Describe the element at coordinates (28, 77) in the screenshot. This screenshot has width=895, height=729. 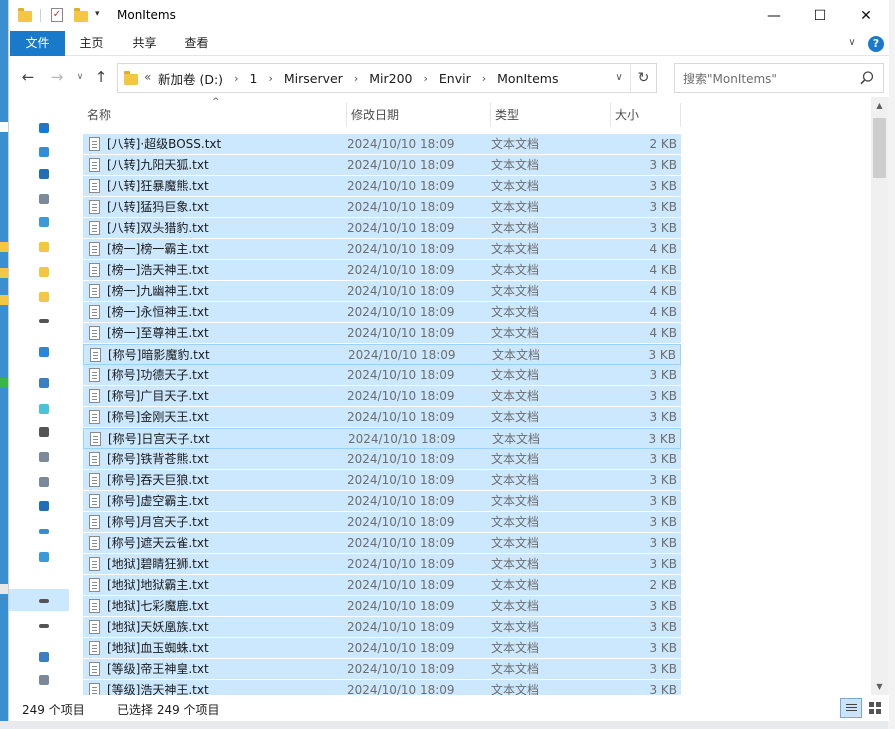
I see `back-button: ←` at that location.